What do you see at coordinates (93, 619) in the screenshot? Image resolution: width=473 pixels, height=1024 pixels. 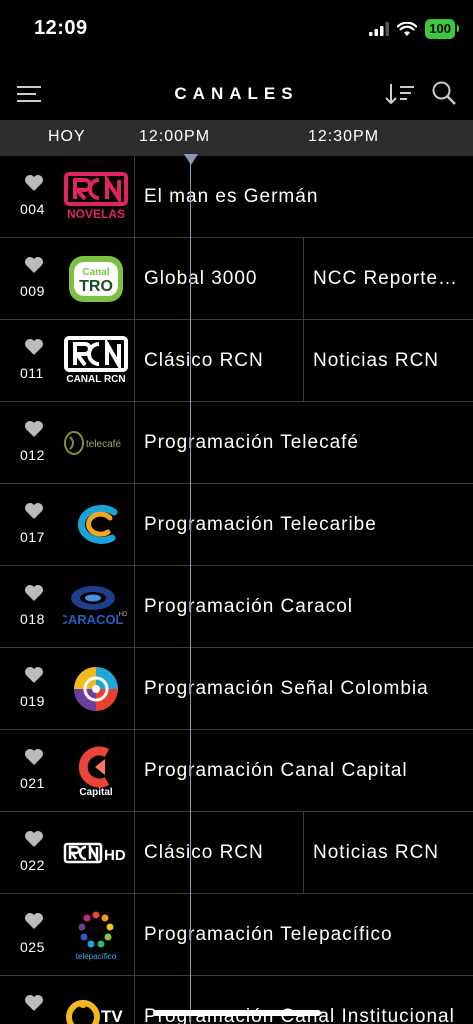 I see `svg-text: CARACOL` at bounding box center [93, 619].